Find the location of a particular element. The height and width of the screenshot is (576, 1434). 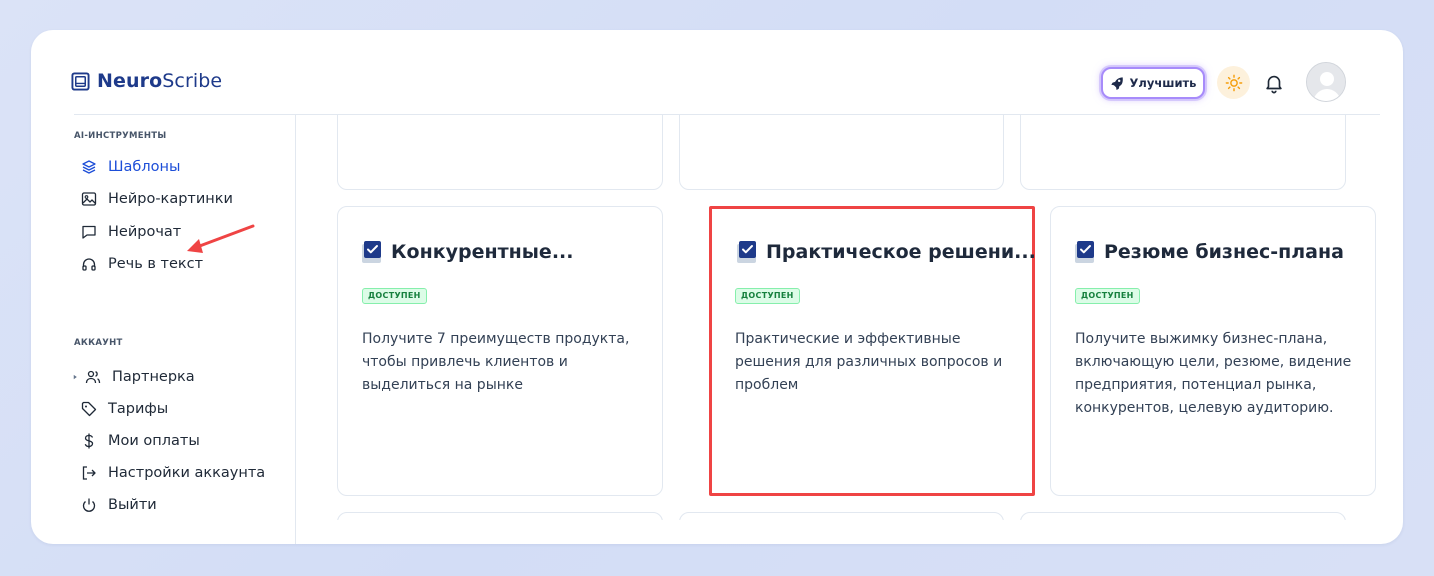

logo-text: NeuroScribe is located at coordinates (160, 81).